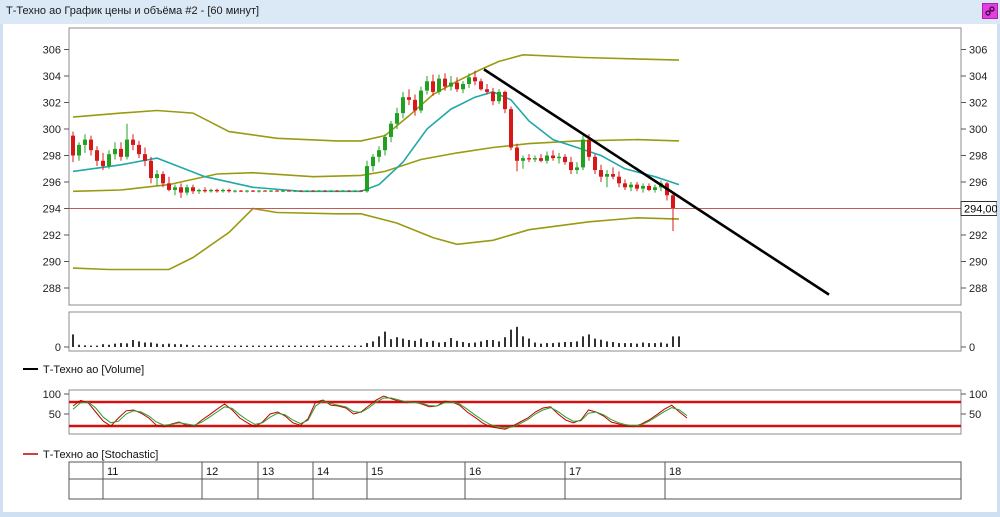  Describe the element at coordinates (52, 104) in the screenshot. I see `price-tick-left: 302` at that location.